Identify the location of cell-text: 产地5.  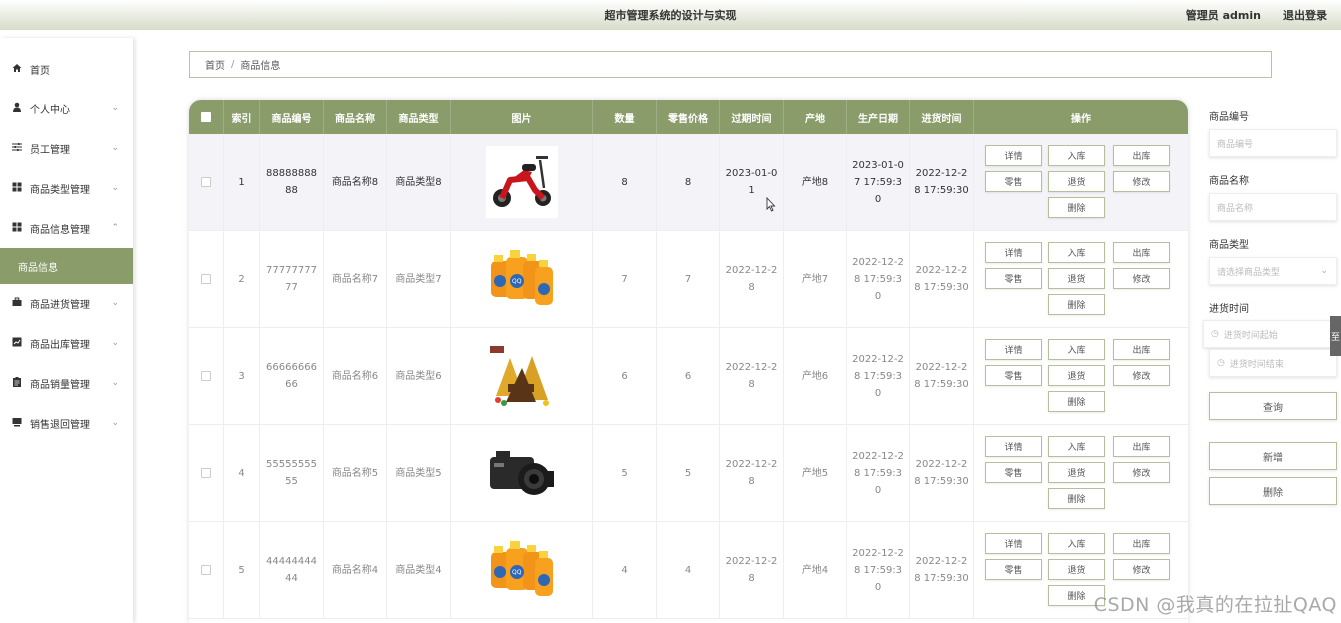
(815, 473).